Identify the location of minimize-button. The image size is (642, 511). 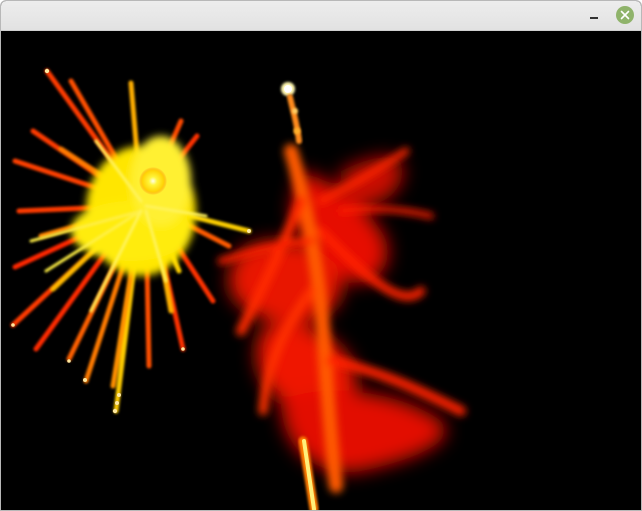
(594, 16).